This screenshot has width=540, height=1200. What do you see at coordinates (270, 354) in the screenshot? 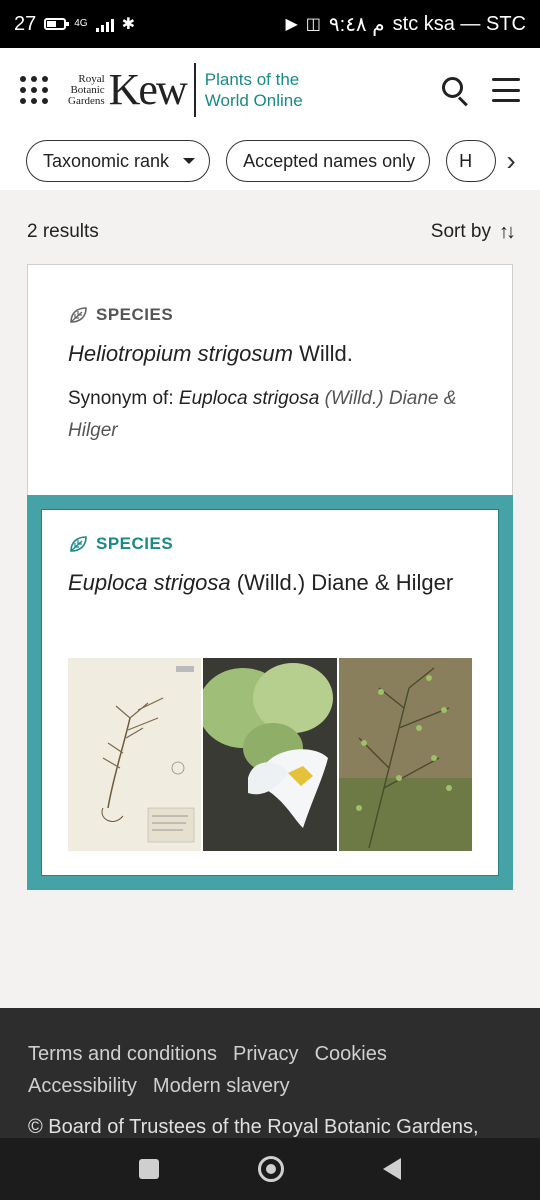
I see `taxon-name: Heliotropium strigosum Willd.` at bounding box center [270, 354].